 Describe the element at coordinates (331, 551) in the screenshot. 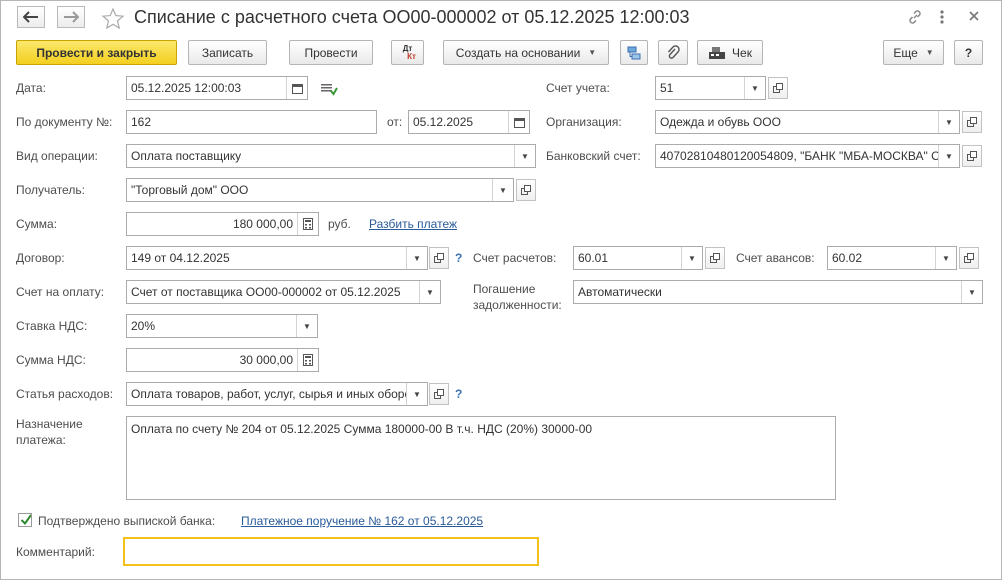

I see `comment-input` at that location.